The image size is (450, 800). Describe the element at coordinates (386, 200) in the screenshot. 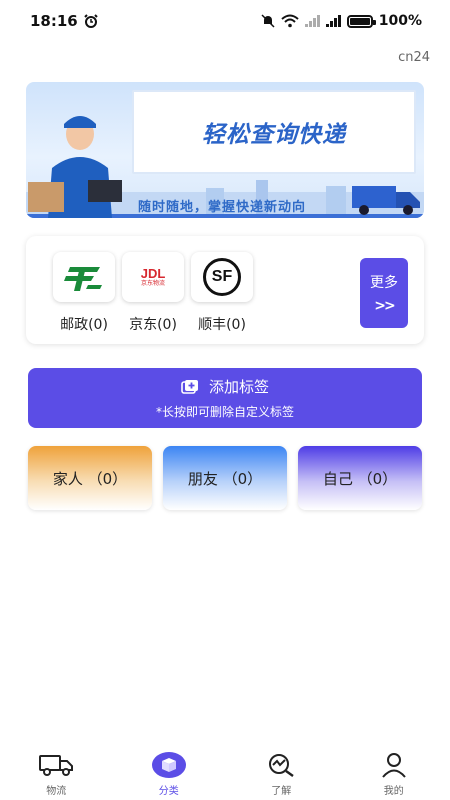

I see `truck-illustration` at that location.